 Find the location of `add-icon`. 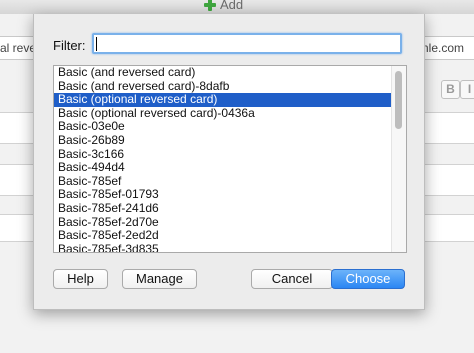

add-icon is located at coordinates (210, 6).